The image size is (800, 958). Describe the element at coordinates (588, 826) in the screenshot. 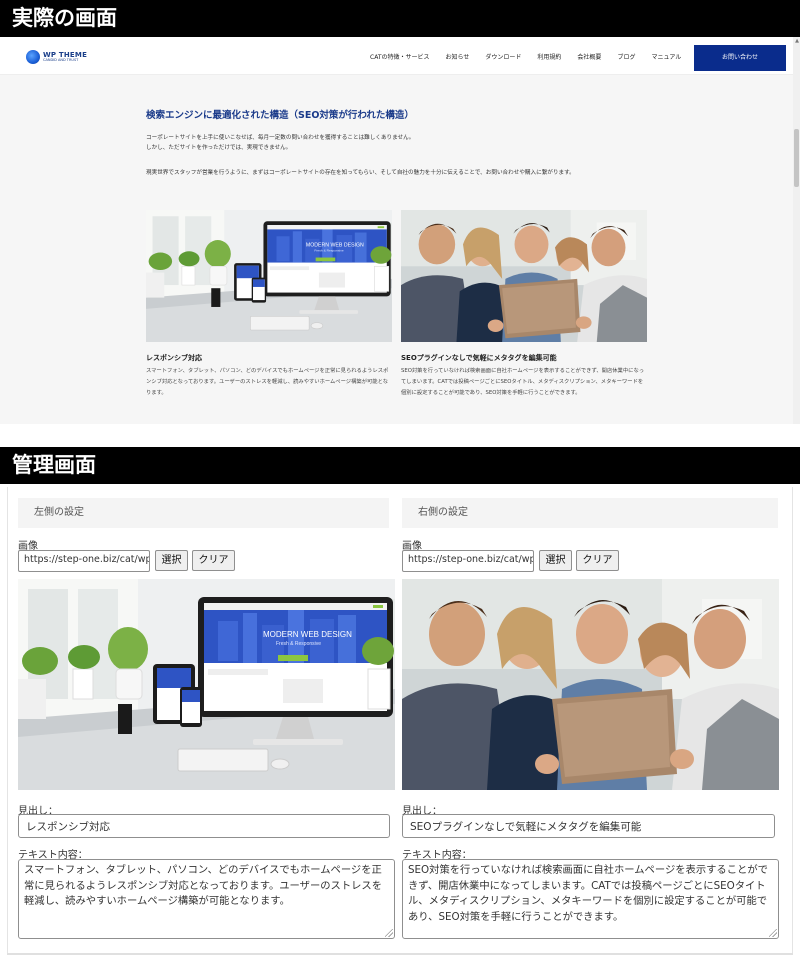

I see `right-heading-field: SEOプラグインなしで気軽にメタタグを編集可能` at that location.